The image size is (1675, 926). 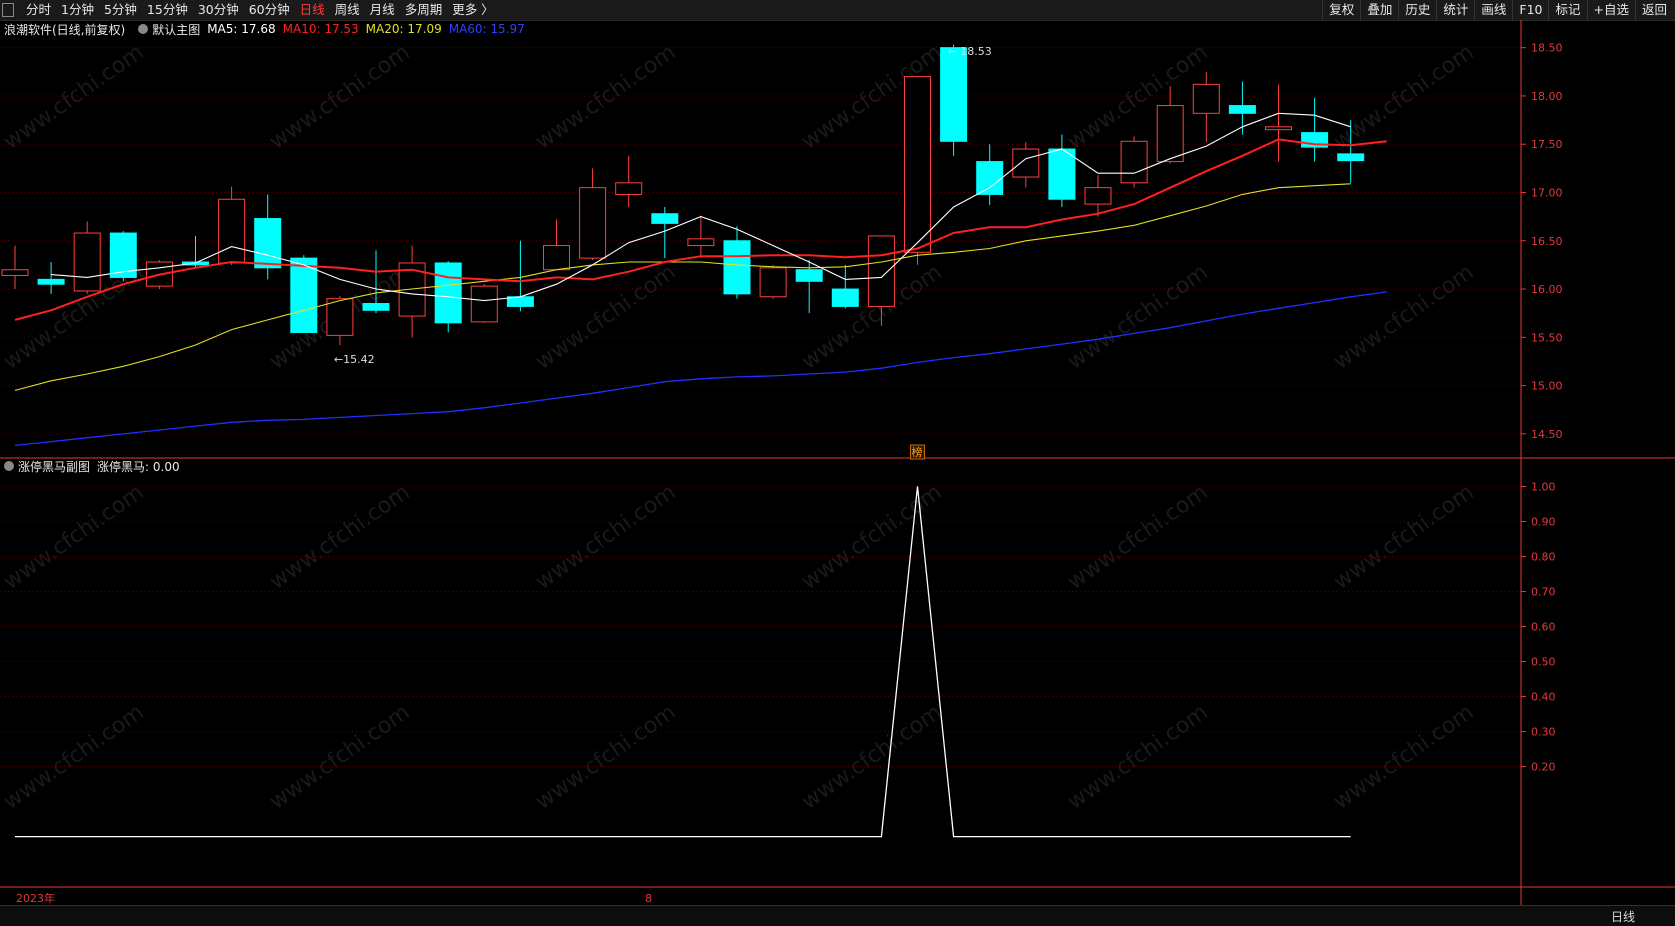 I want to click on sub-tick-label: 0.60, so click(x=1543, y=627).